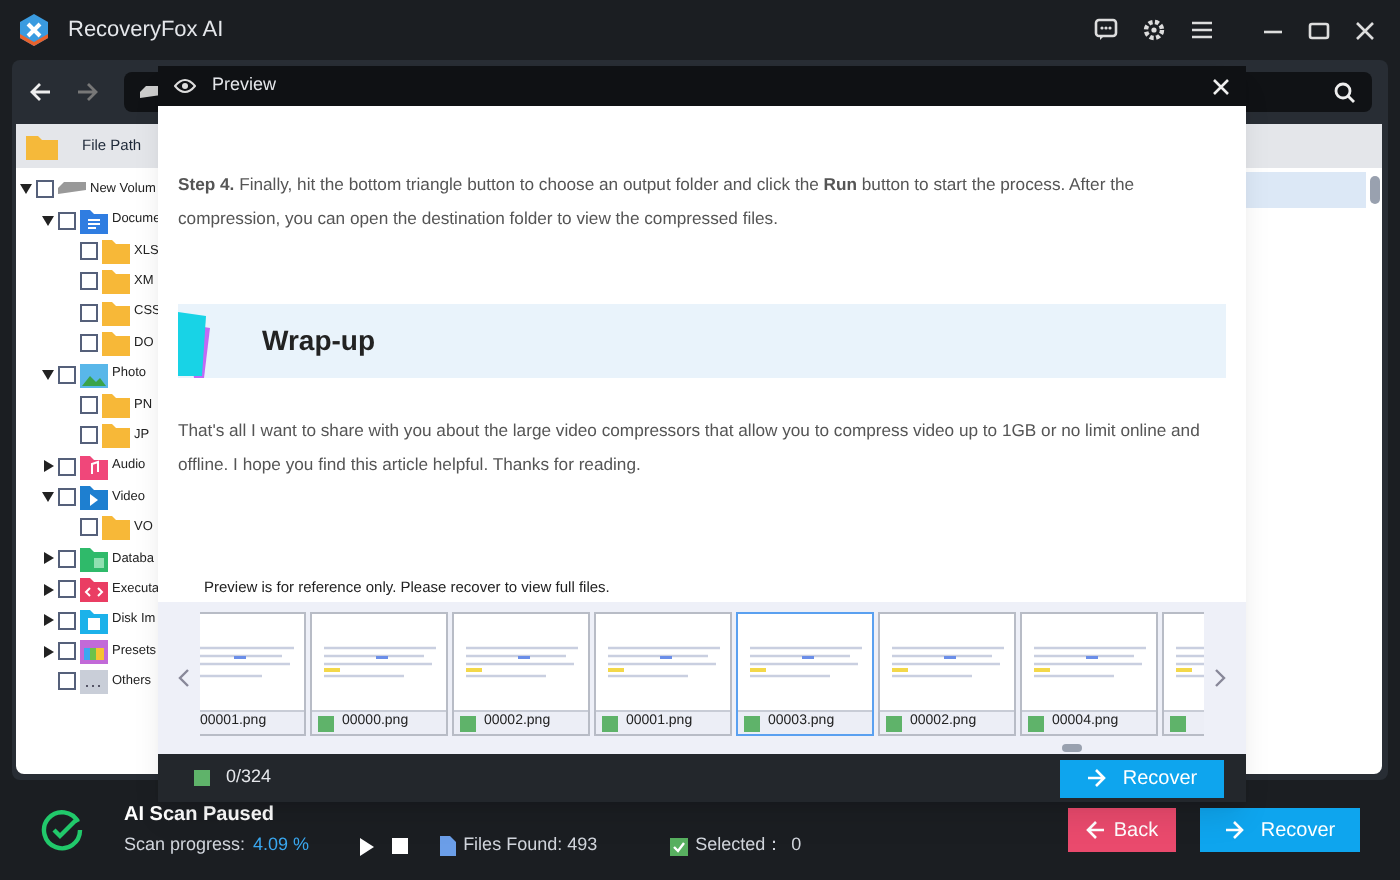 This screenshot has height=880, width=1400. I want to click on stop-icon, so click(399, 846).